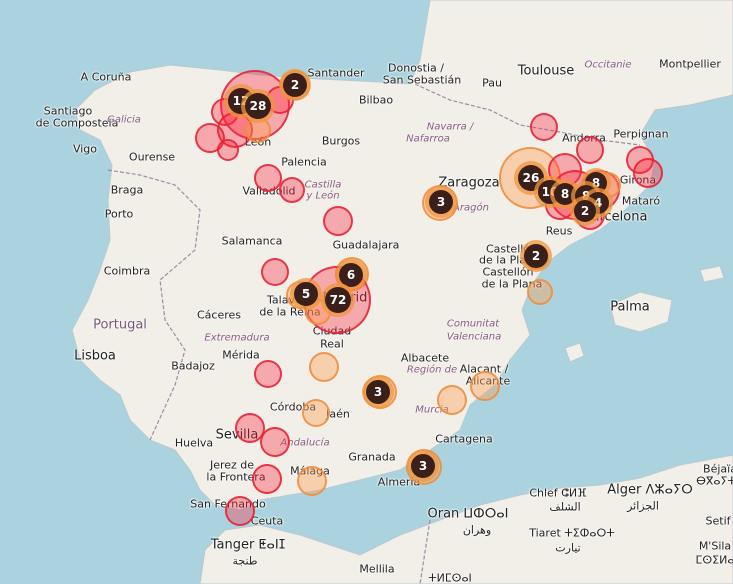 The image size is (733, 584). I want to click on cluster-badge-jaen-3: 3, so click(378, 392).